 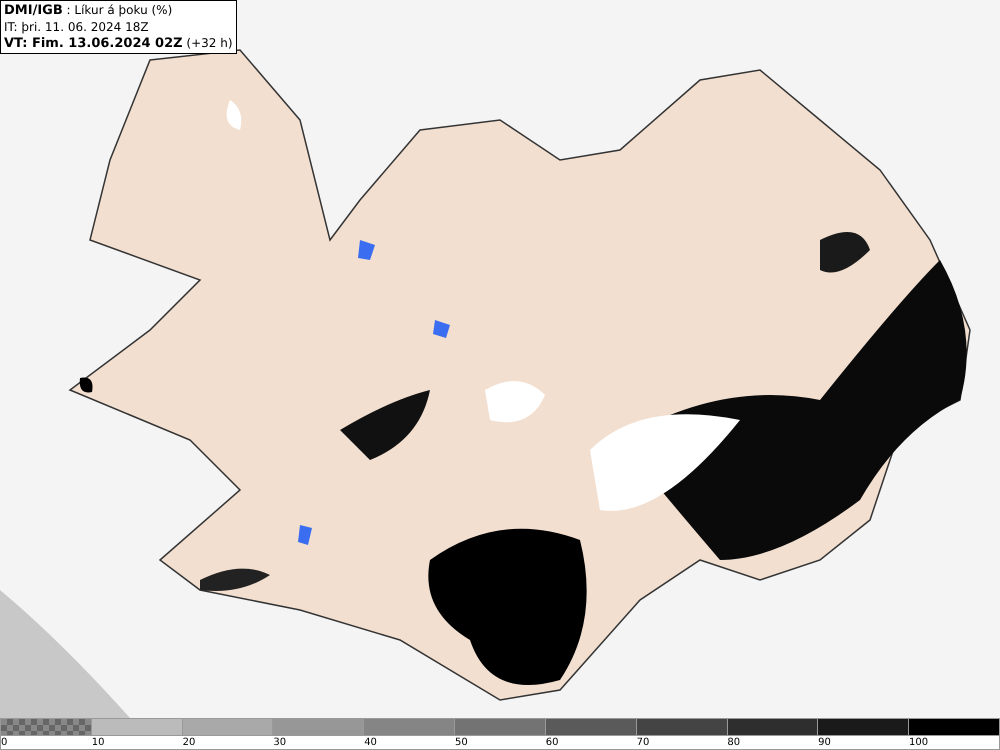 What do you see at coordinates (280, 742) in the screenshot?
I see `legend-label: 30` at bounding box center [280, 742].